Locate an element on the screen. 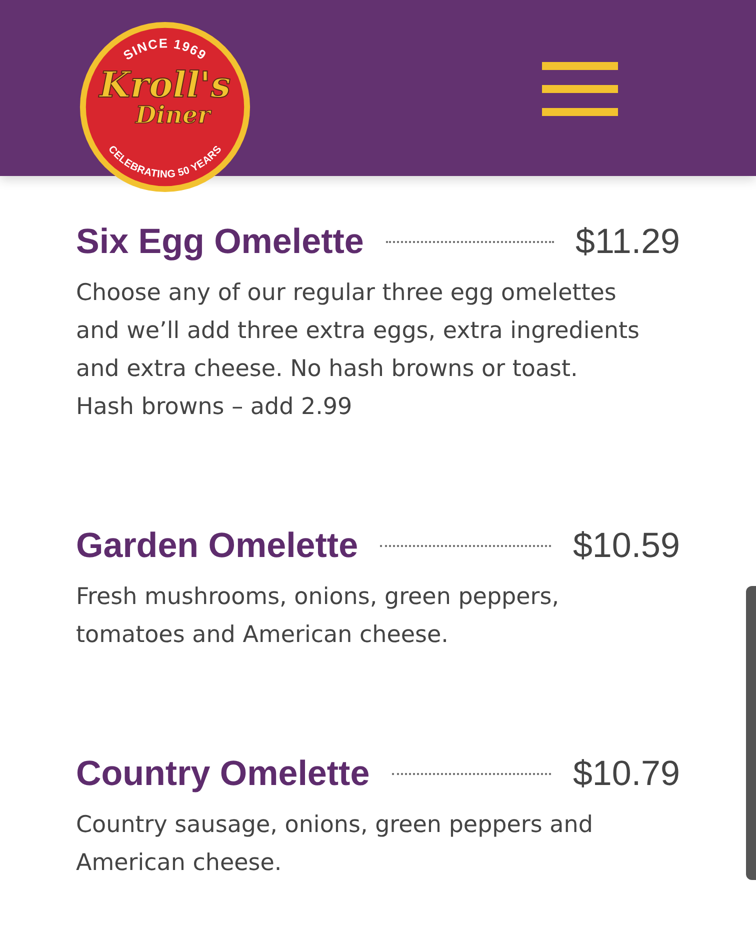 The width and height of the screenshot is (756, 952). item-price: $10.79 is located at coordinates (626, 774).